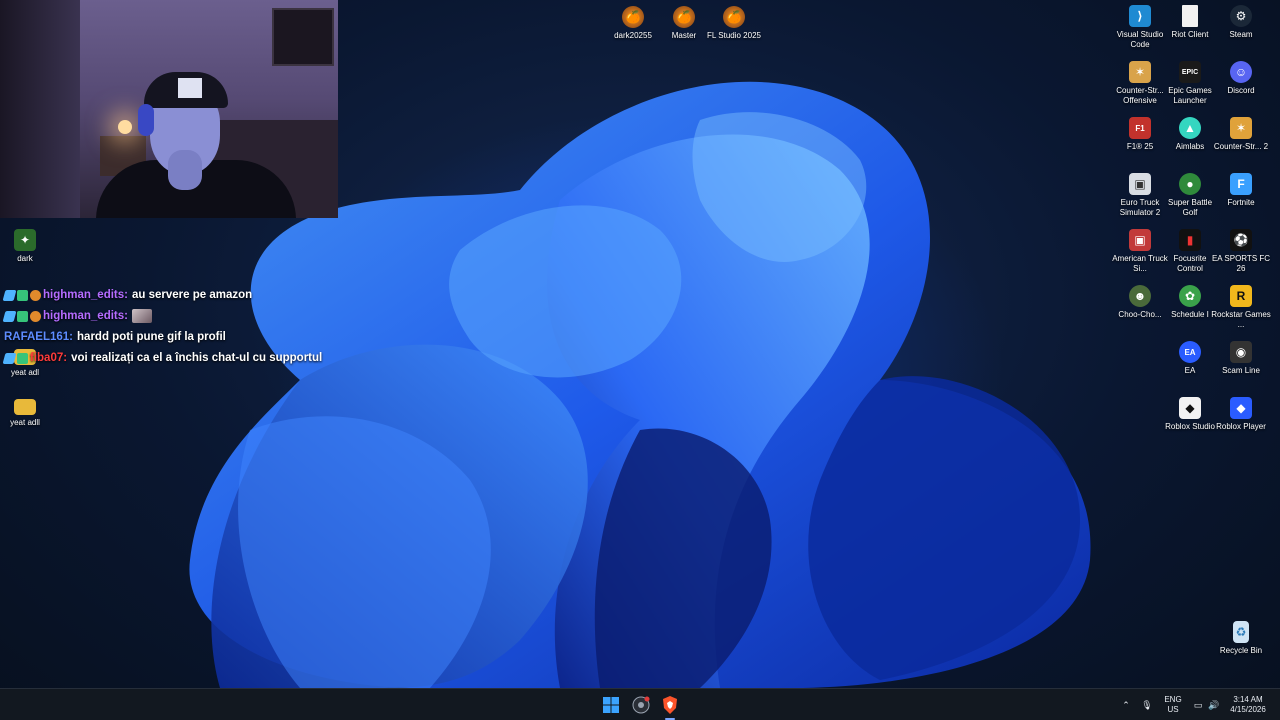 The image size is (1280, 720). I want to click on desktop-icon-ets2: ▣ Euro Truck Simulator 2, so click(1140, 195).